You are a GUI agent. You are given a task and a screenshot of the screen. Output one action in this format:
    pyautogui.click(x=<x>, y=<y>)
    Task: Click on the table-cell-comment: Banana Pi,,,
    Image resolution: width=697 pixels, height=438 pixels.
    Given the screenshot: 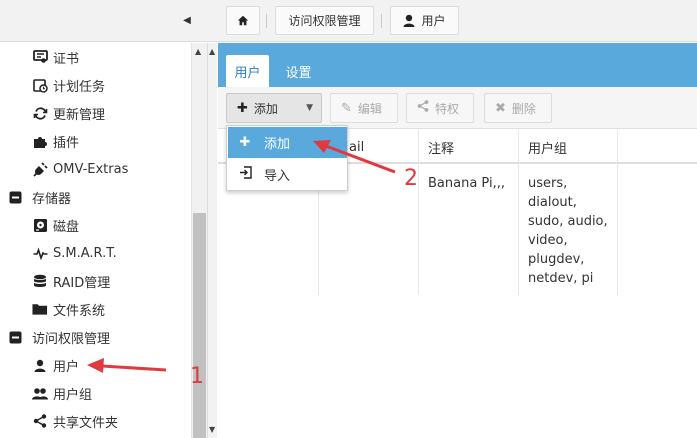 What is the action you would take?
    pyautogui.click(x=466, y=183)
    